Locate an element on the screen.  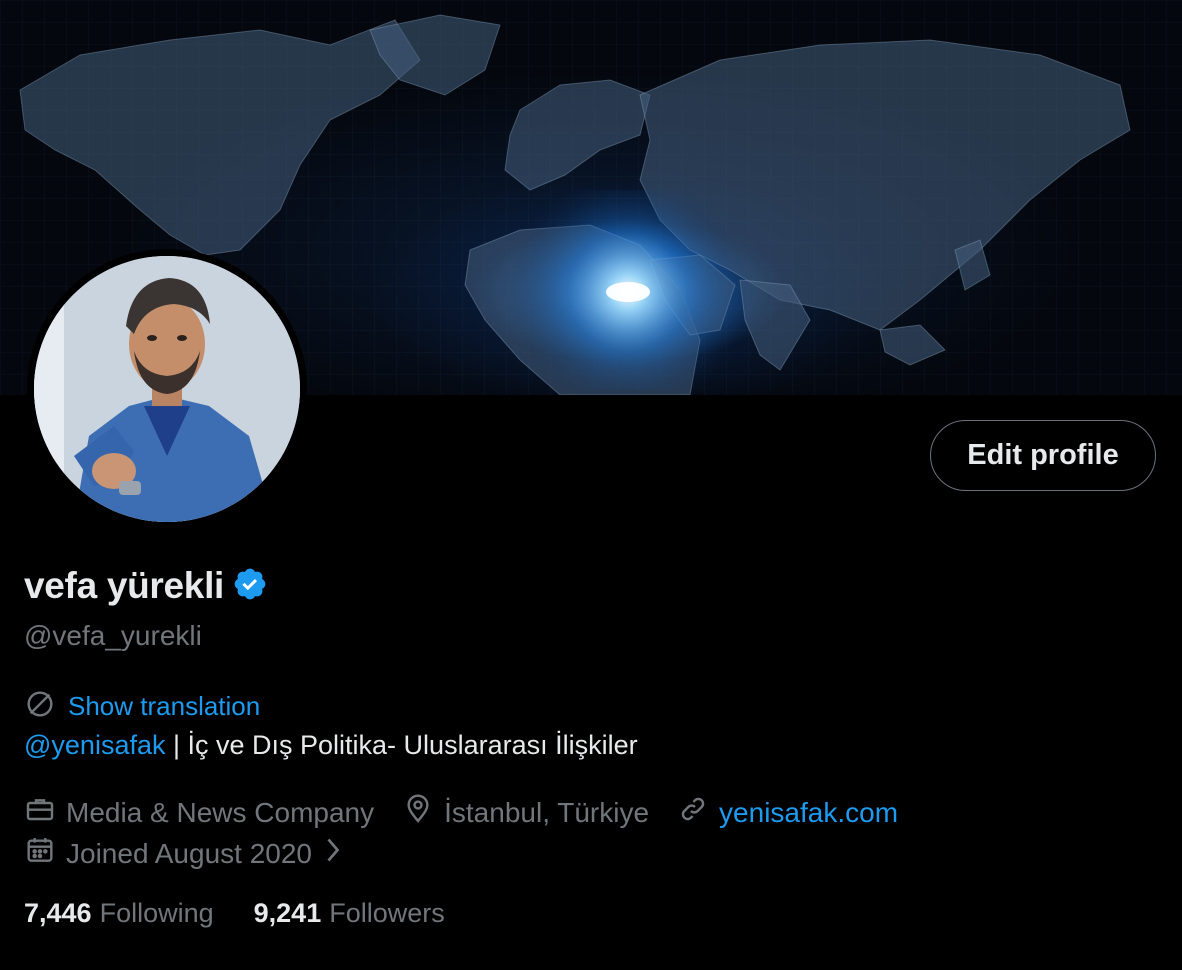
person-portrait-image is located at coordinates (167, 389).